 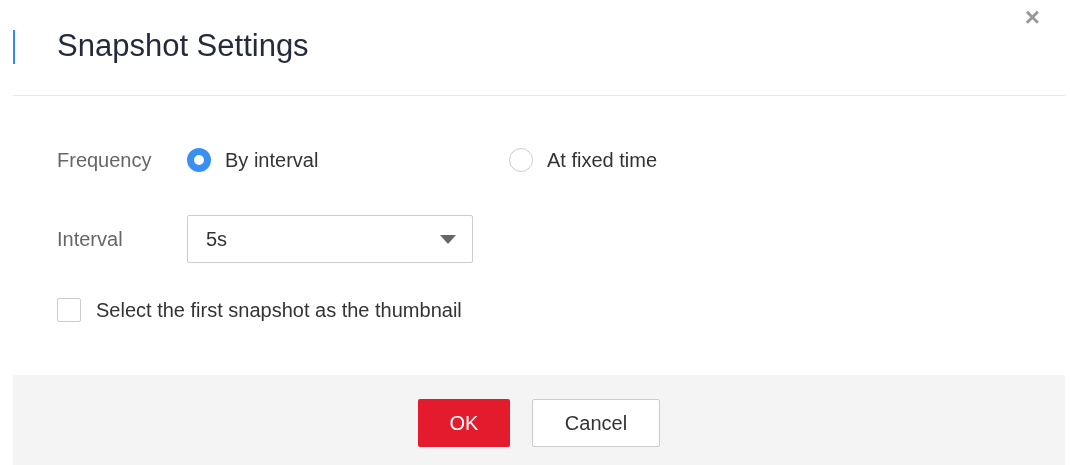 I want to click on caret-icon, so click(x=448, y=239).